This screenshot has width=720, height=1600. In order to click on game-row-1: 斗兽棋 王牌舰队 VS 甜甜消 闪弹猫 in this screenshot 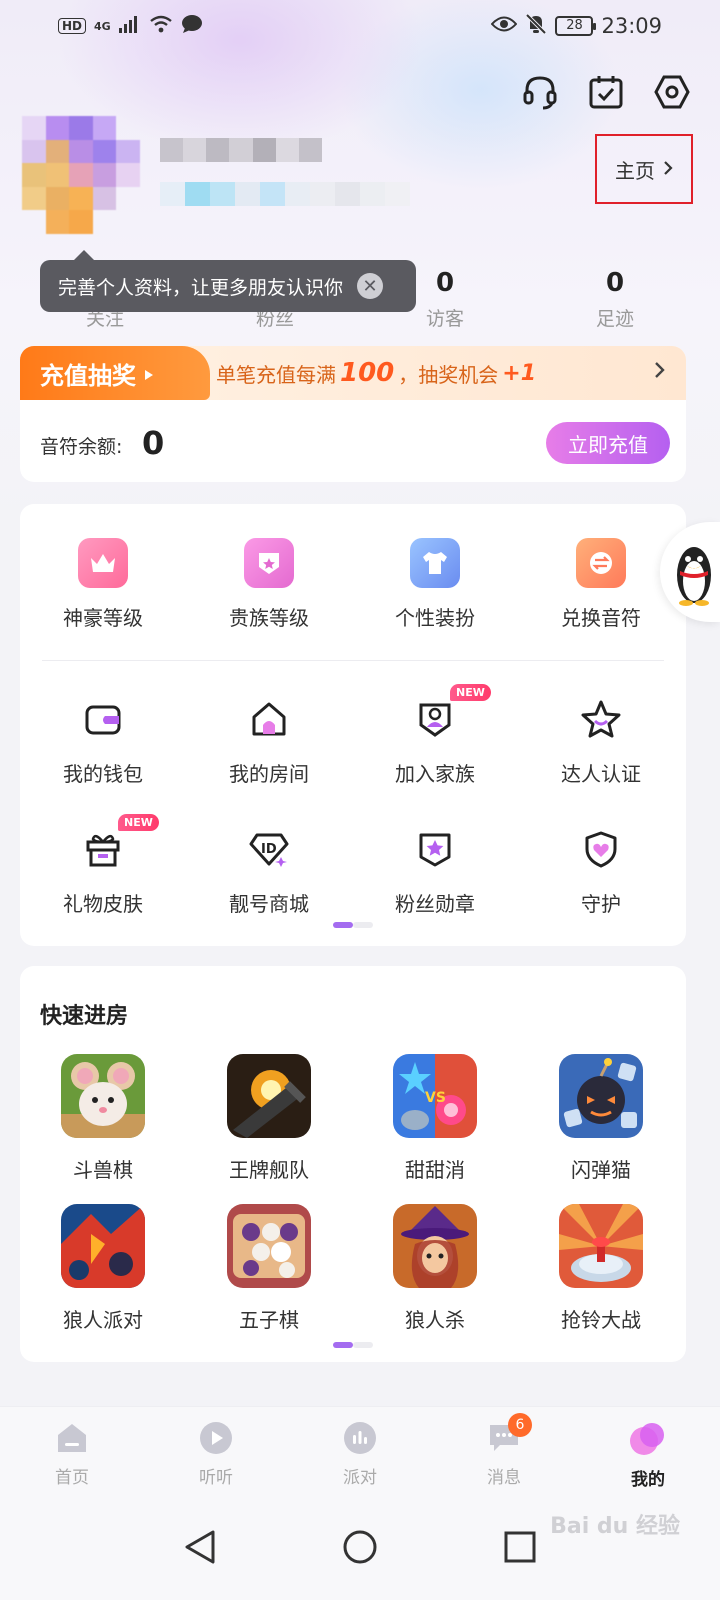, I will do `click(353, 1118)`.